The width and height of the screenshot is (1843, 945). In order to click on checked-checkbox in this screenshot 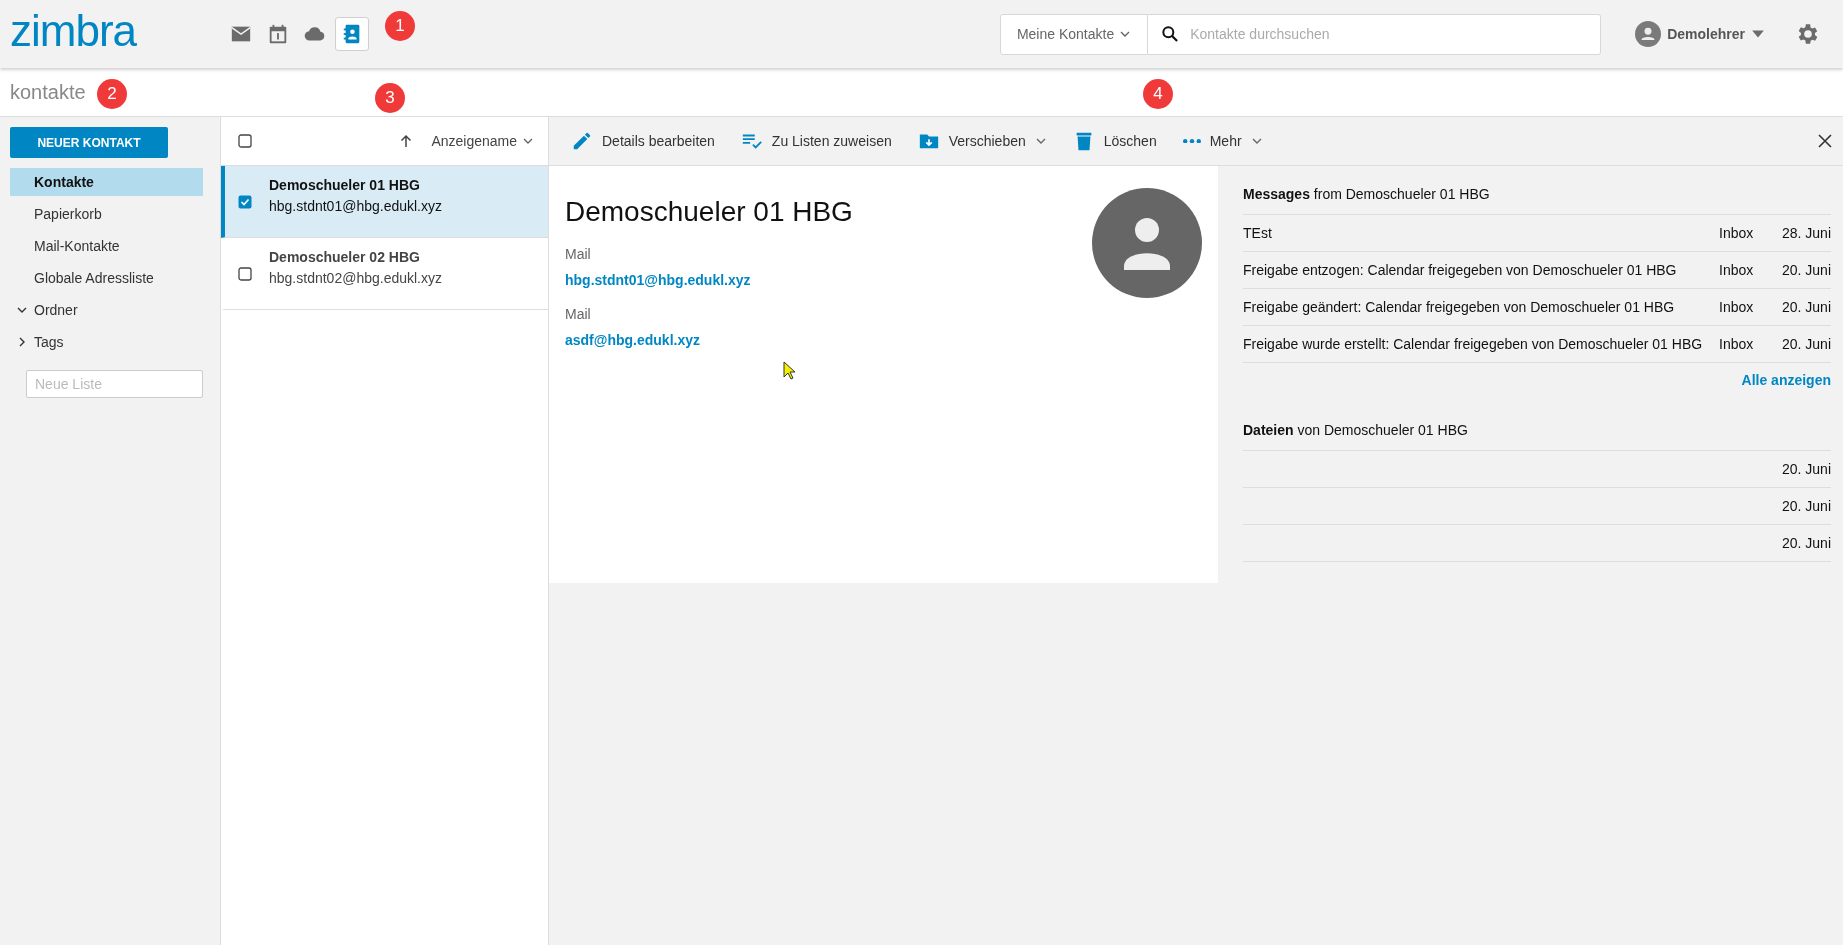, I will do `click(245, 201)`.